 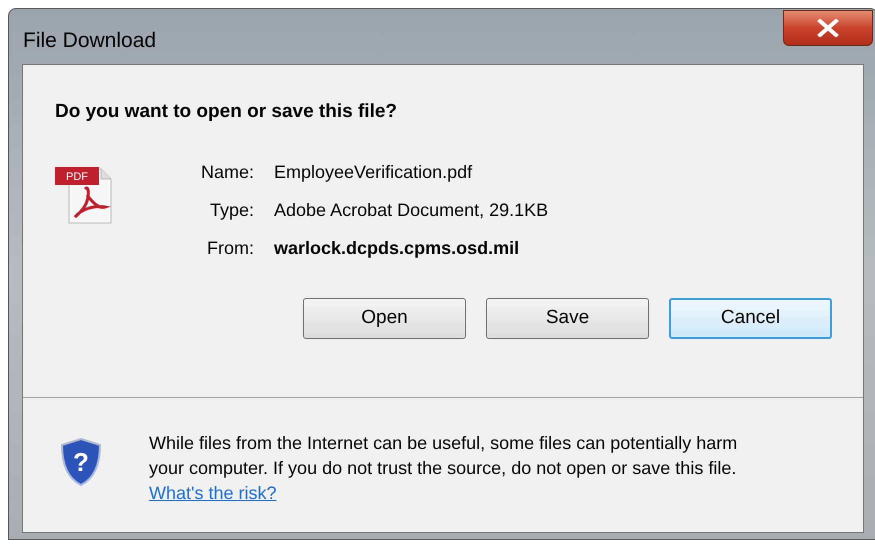 I want to click on dialog-heading: Do you want to open or save this file?, so click(x=226, y=112).